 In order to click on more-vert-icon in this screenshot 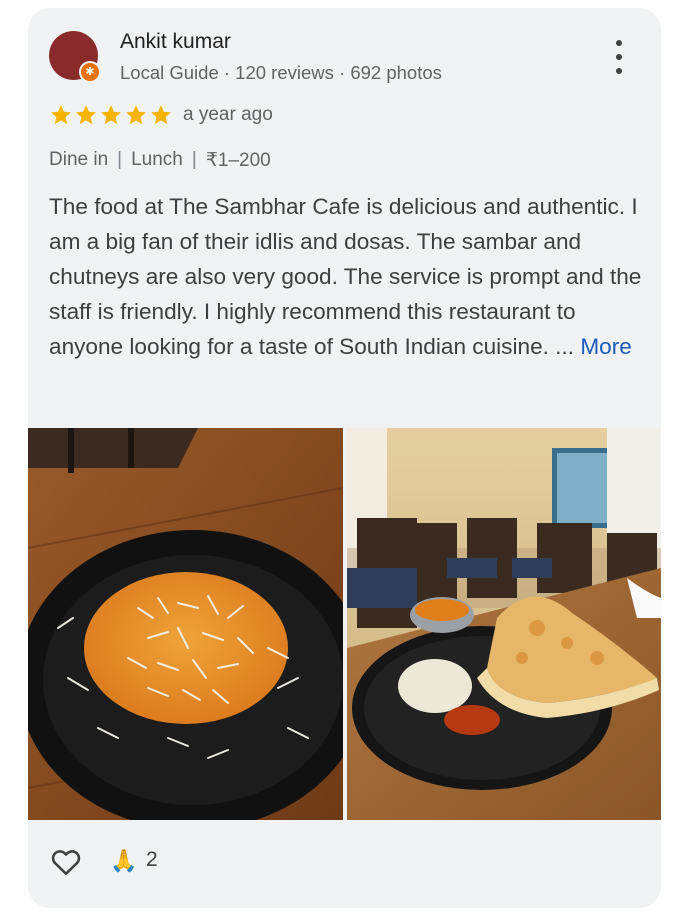, I will do `click(619, 57)`.